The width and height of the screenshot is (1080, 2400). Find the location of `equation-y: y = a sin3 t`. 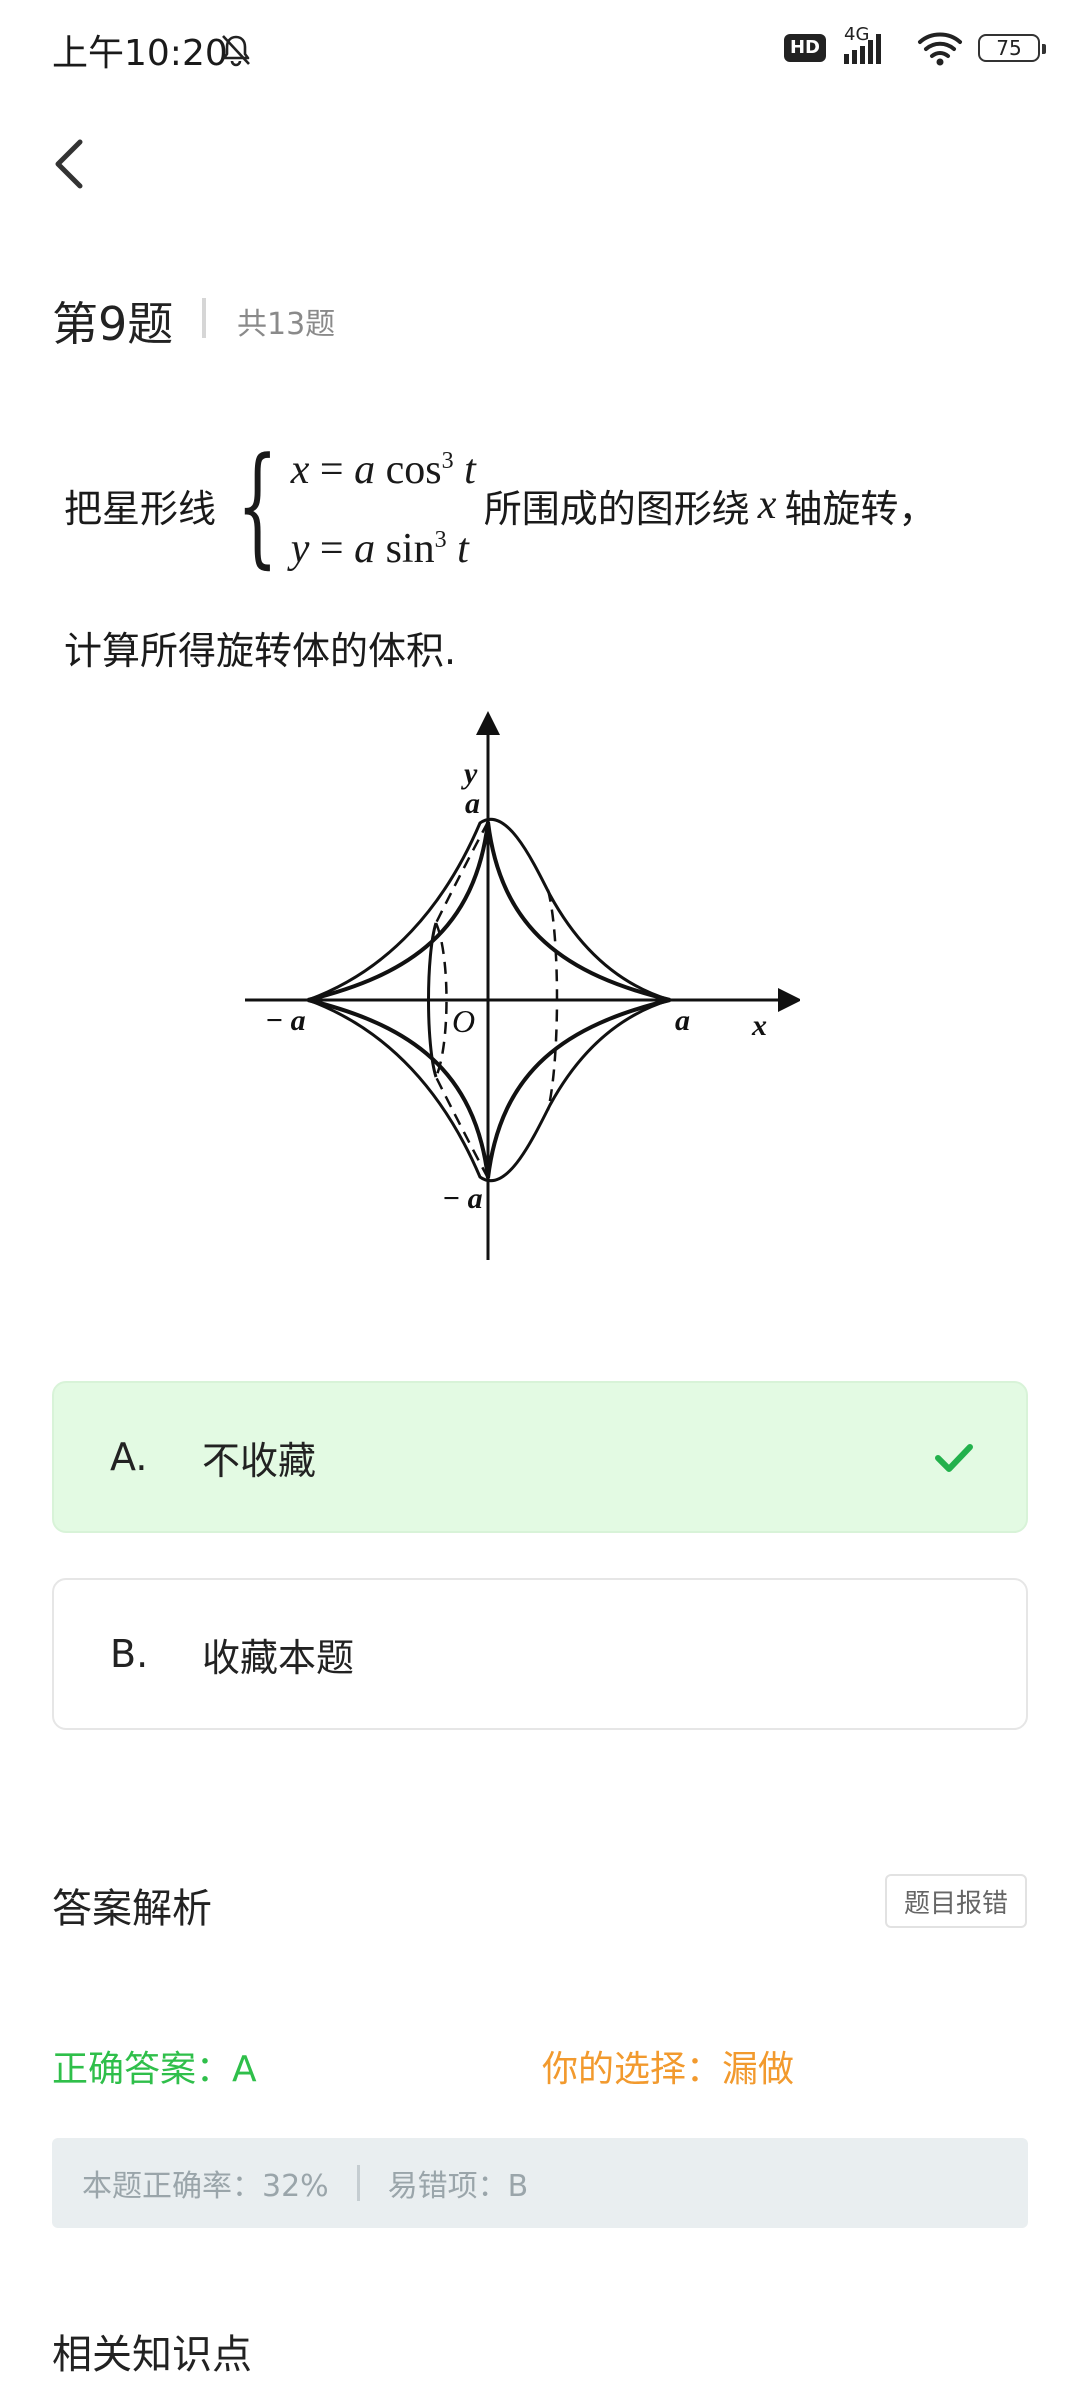

equation-y: y = a sin3 t is located at coordinates (379, 549).